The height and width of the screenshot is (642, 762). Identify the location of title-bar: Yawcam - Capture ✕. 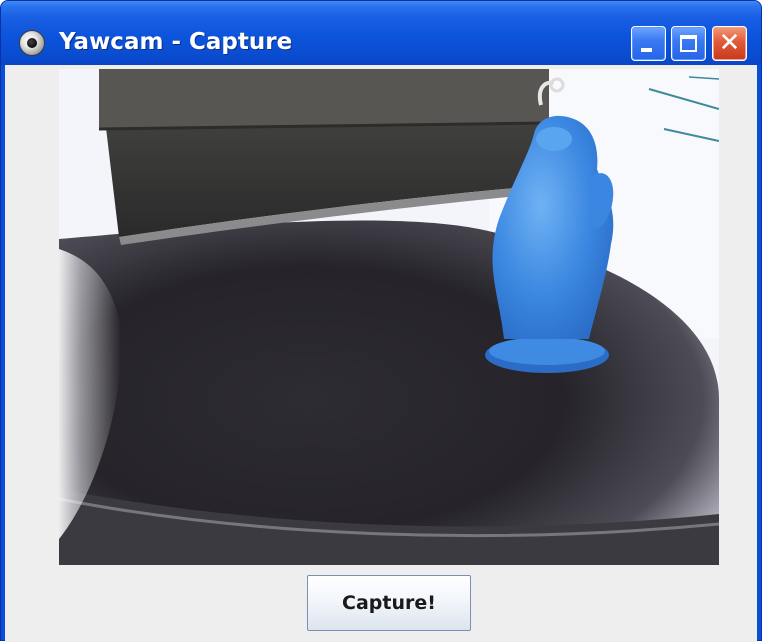
(381, 33).